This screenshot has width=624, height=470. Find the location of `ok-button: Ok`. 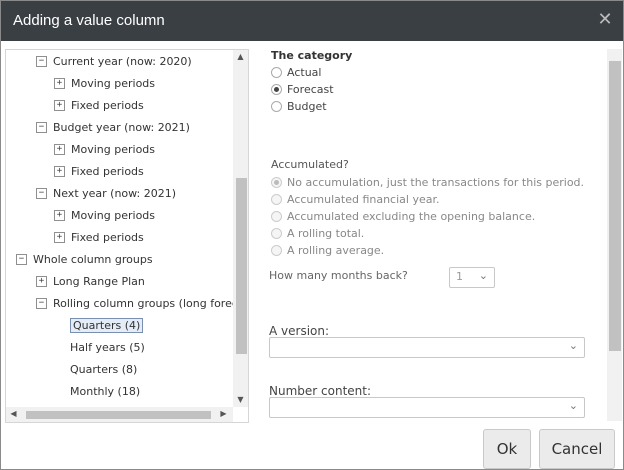

ok-button: Ok is located at coordinates (507, 449).